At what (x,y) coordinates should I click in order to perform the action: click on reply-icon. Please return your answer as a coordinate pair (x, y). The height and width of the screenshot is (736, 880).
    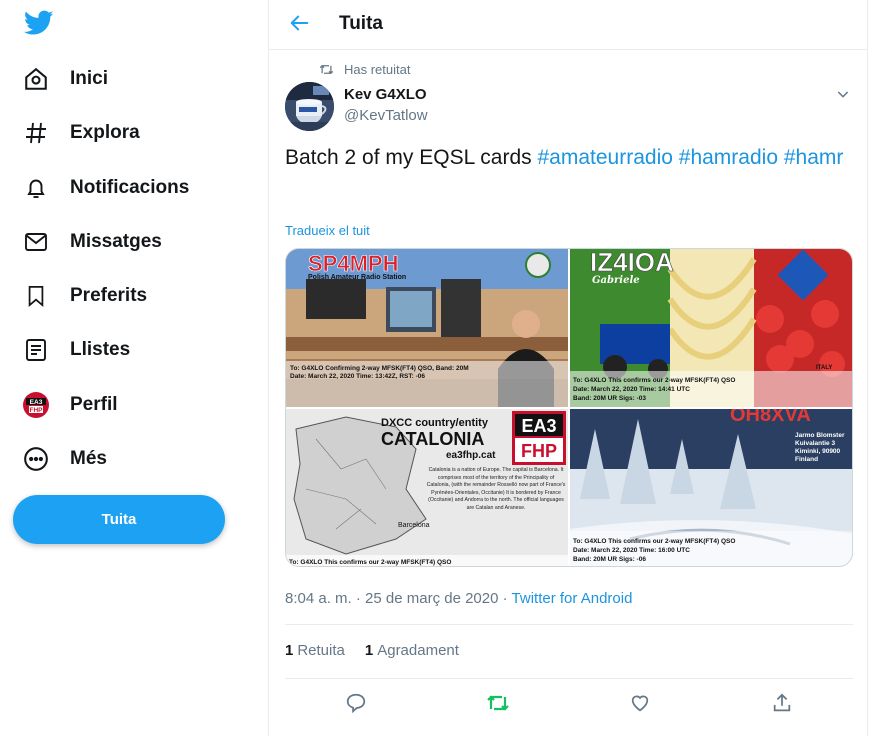
    Looking at the image, I should click on (356, 703).